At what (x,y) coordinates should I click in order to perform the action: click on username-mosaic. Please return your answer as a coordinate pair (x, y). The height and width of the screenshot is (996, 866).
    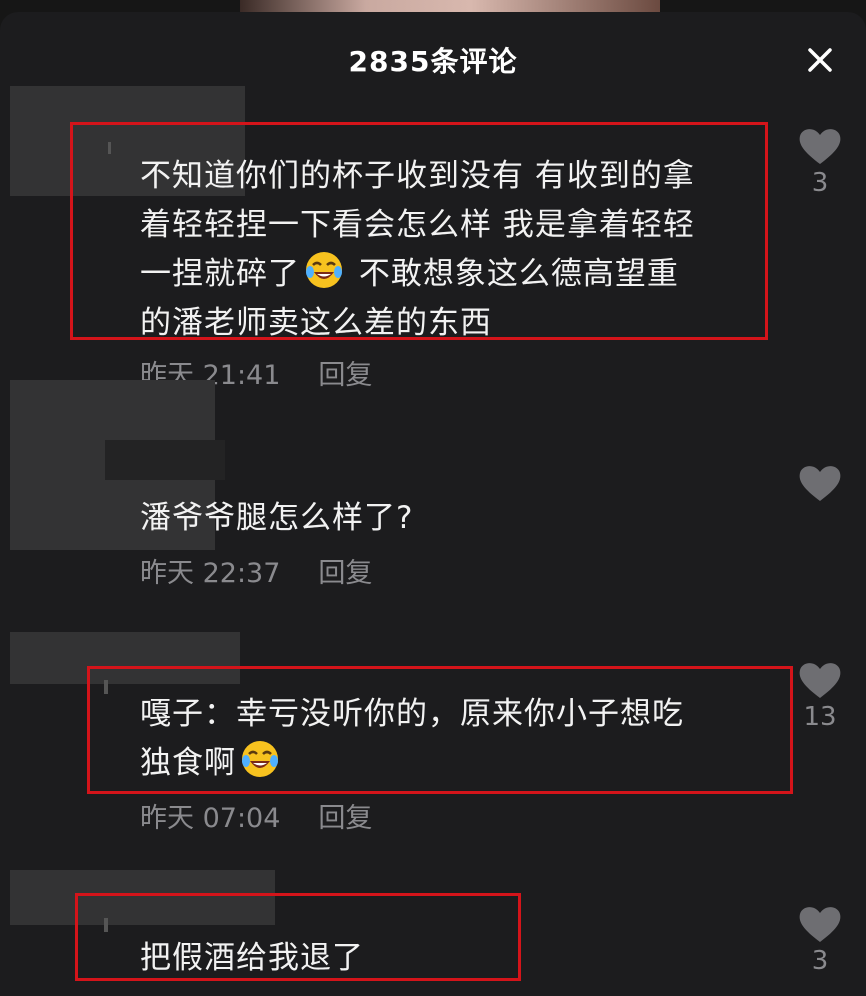
    Looking at the image, I should click on (165, 460).